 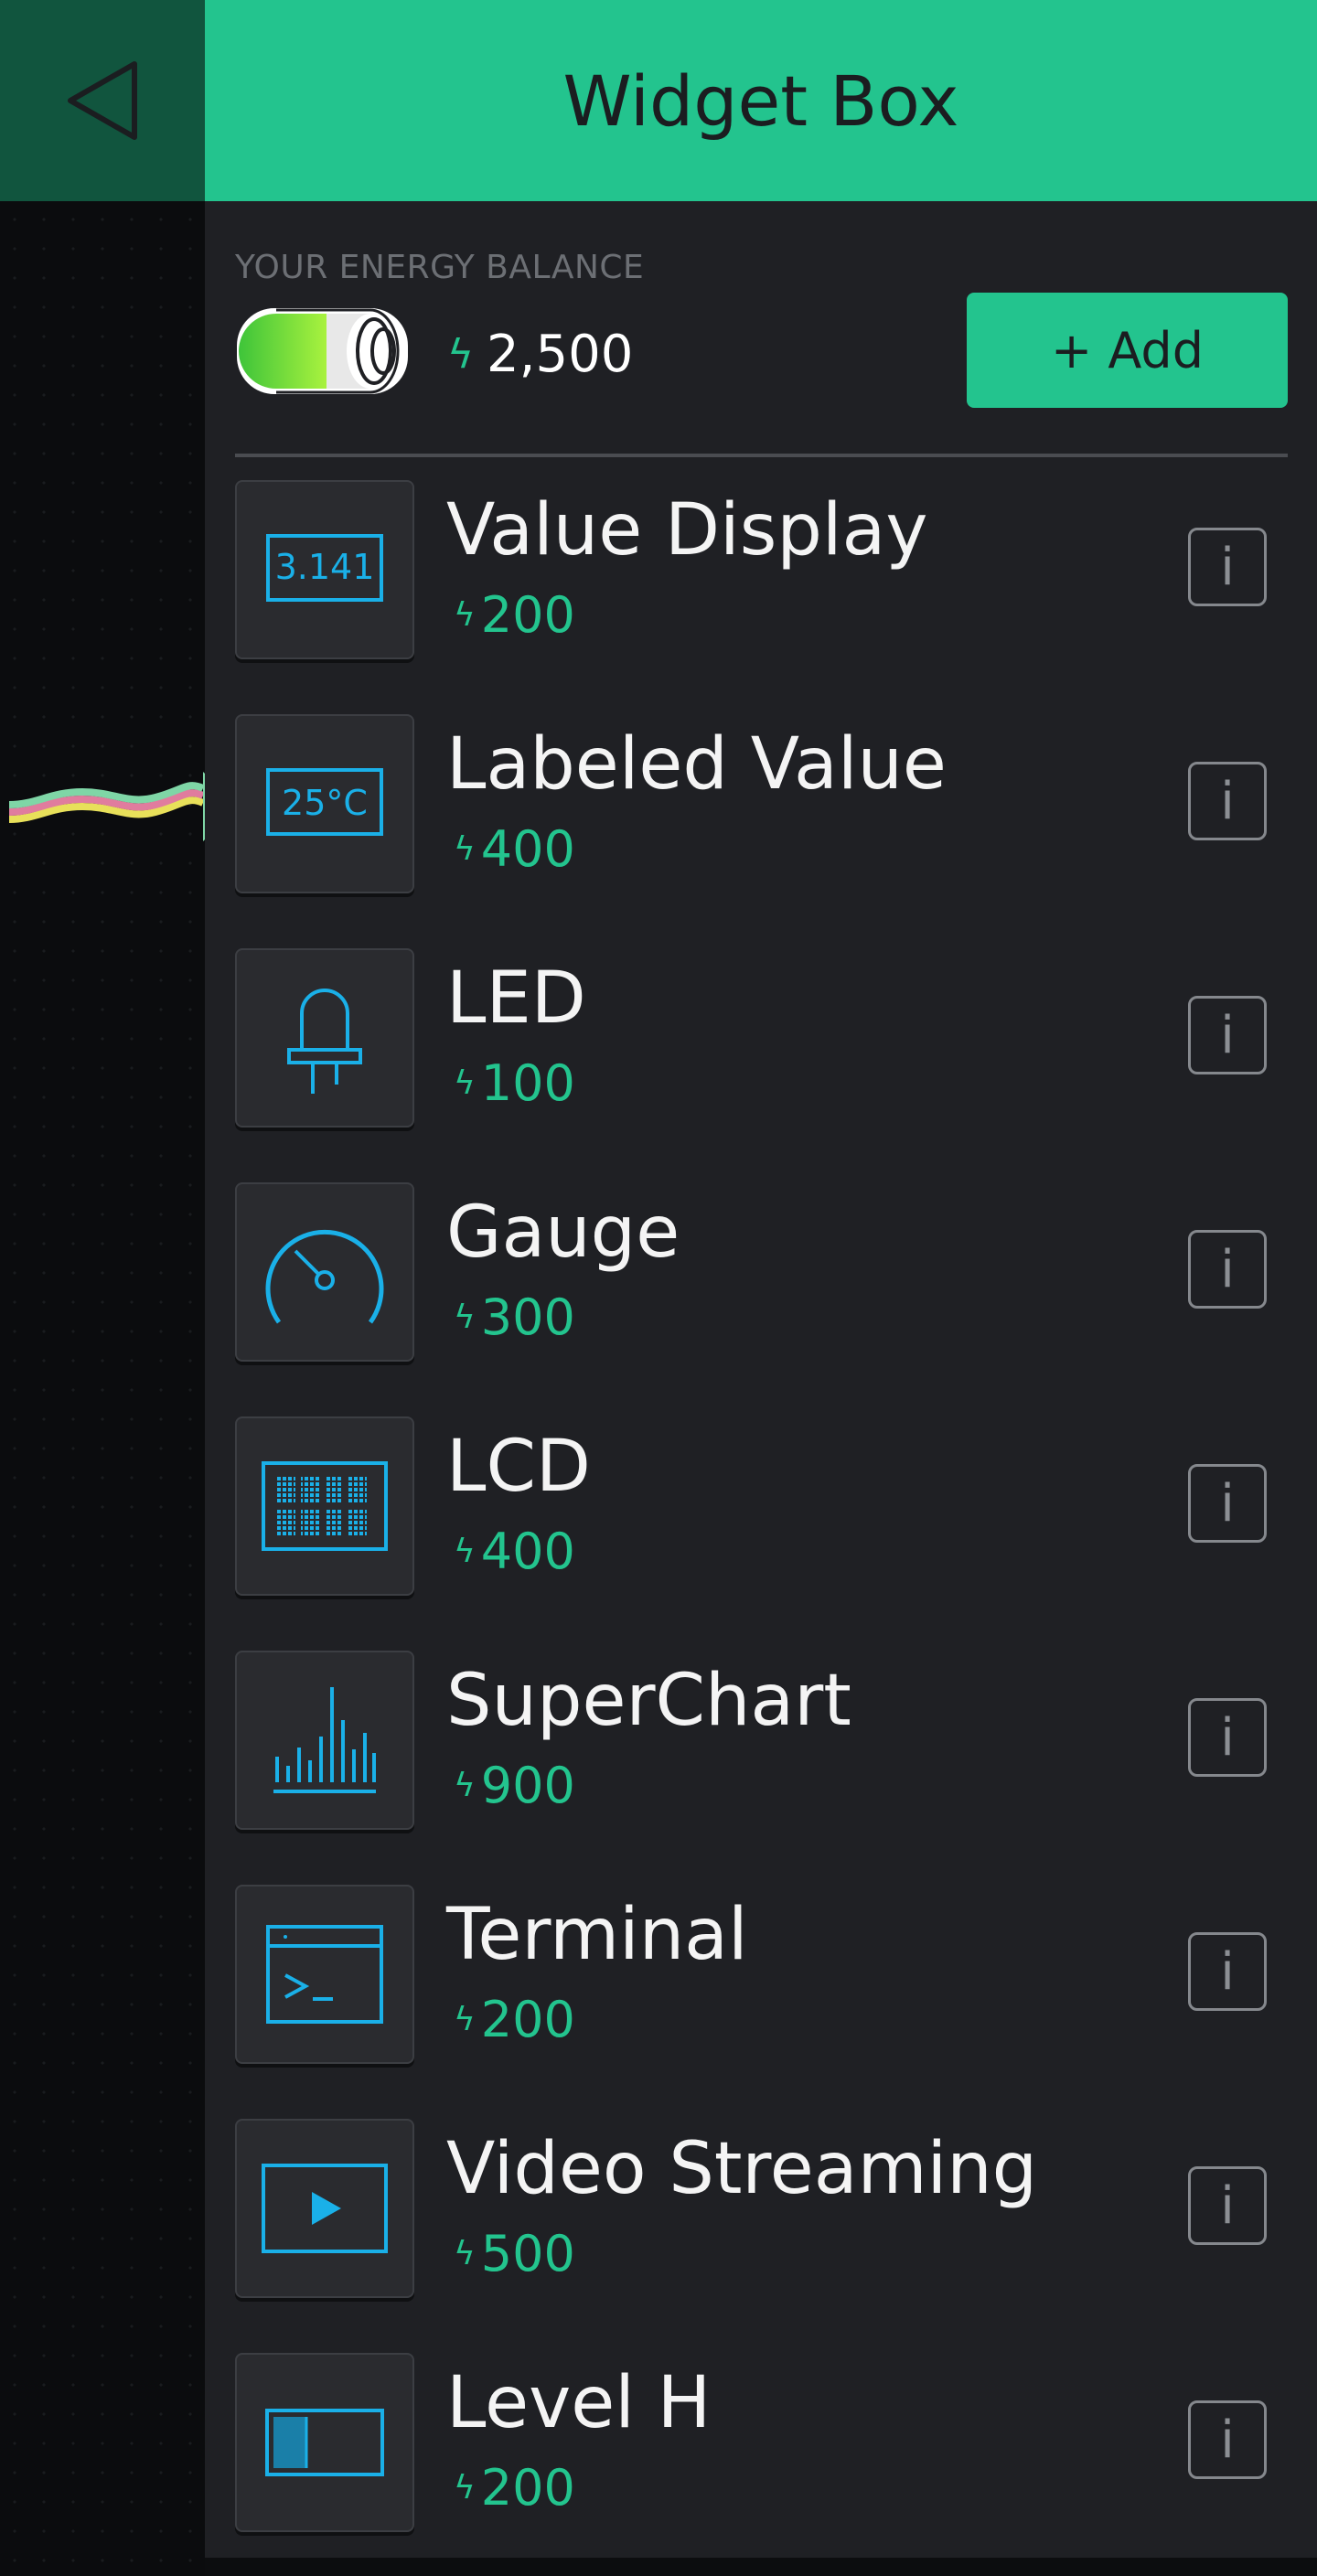 I want to click on value-display-icon-text: 3.141, so click(x=325, y=567).